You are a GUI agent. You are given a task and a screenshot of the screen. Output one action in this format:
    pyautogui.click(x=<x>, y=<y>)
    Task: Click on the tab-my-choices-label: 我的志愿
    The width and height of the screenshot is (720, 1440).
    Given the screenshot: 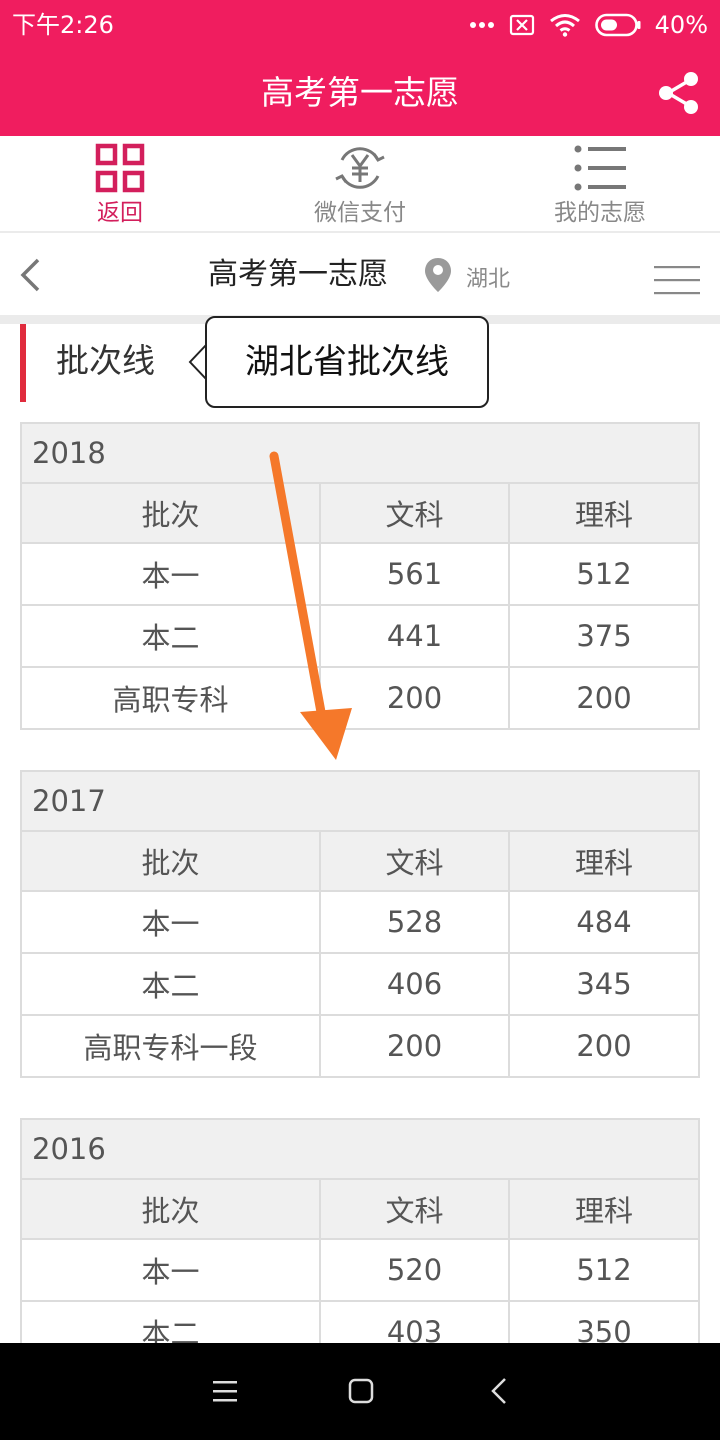 What is the action you would take?
    pyautogui.click(x=600, y=213)
    